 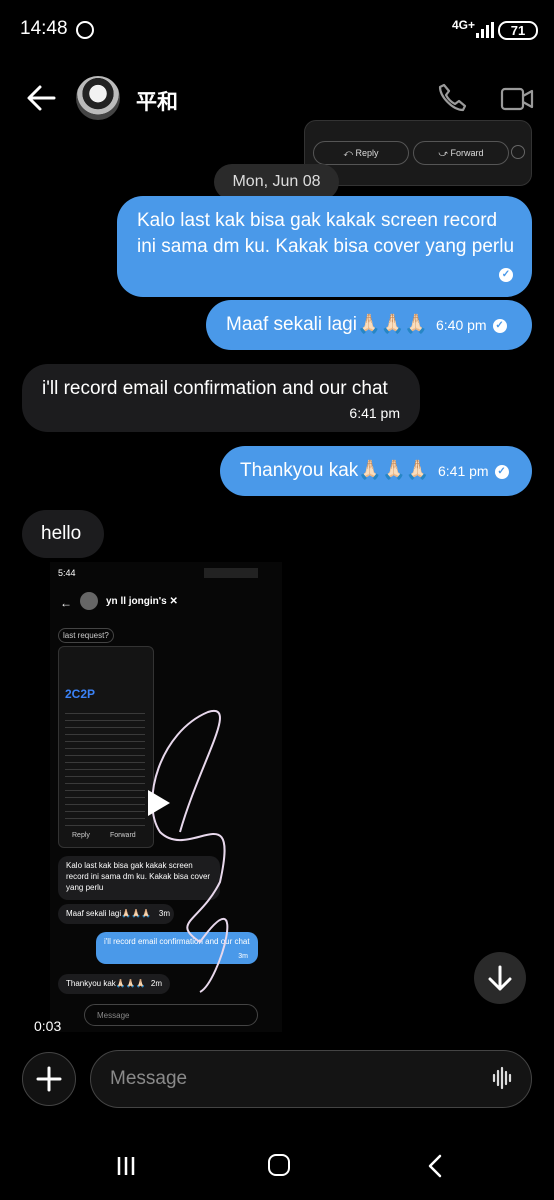 I want to click on message-time: 6:40 pm, so click(x=461, y=325).